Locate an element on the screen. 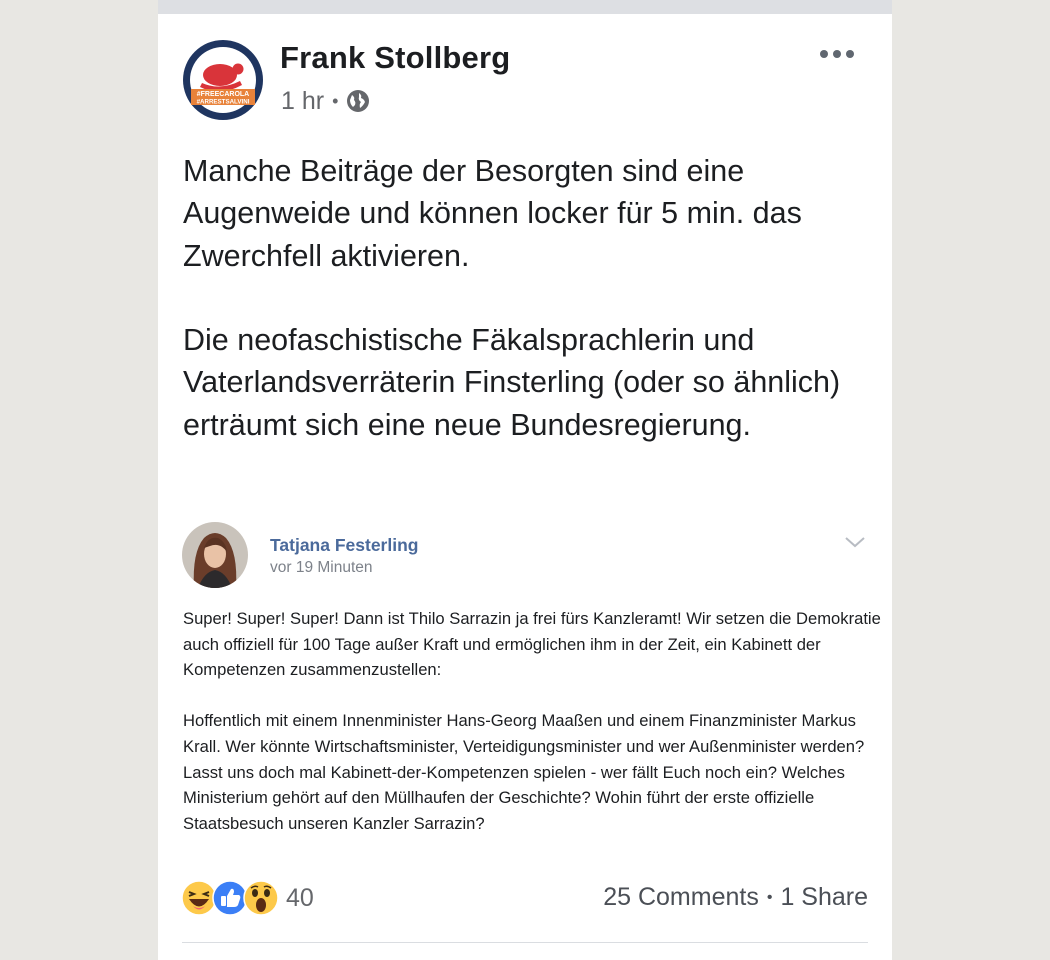  freecarola-badge-icon: #FREECAROLA #ARRESTSALVINI is located at coordinates (223, 80).